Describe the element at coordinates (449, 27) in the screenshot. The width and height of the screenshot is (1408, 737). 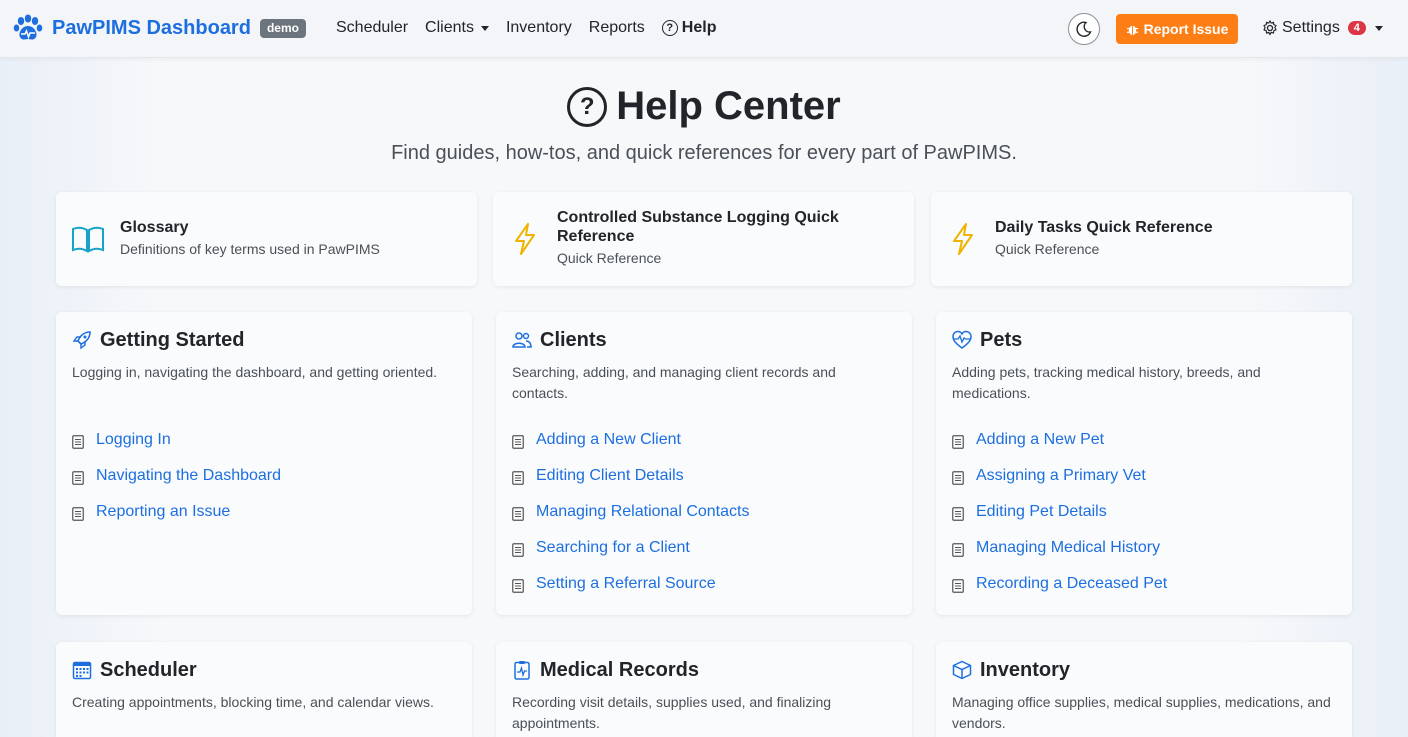
I see `nav-clients-label: Clients` at that location.